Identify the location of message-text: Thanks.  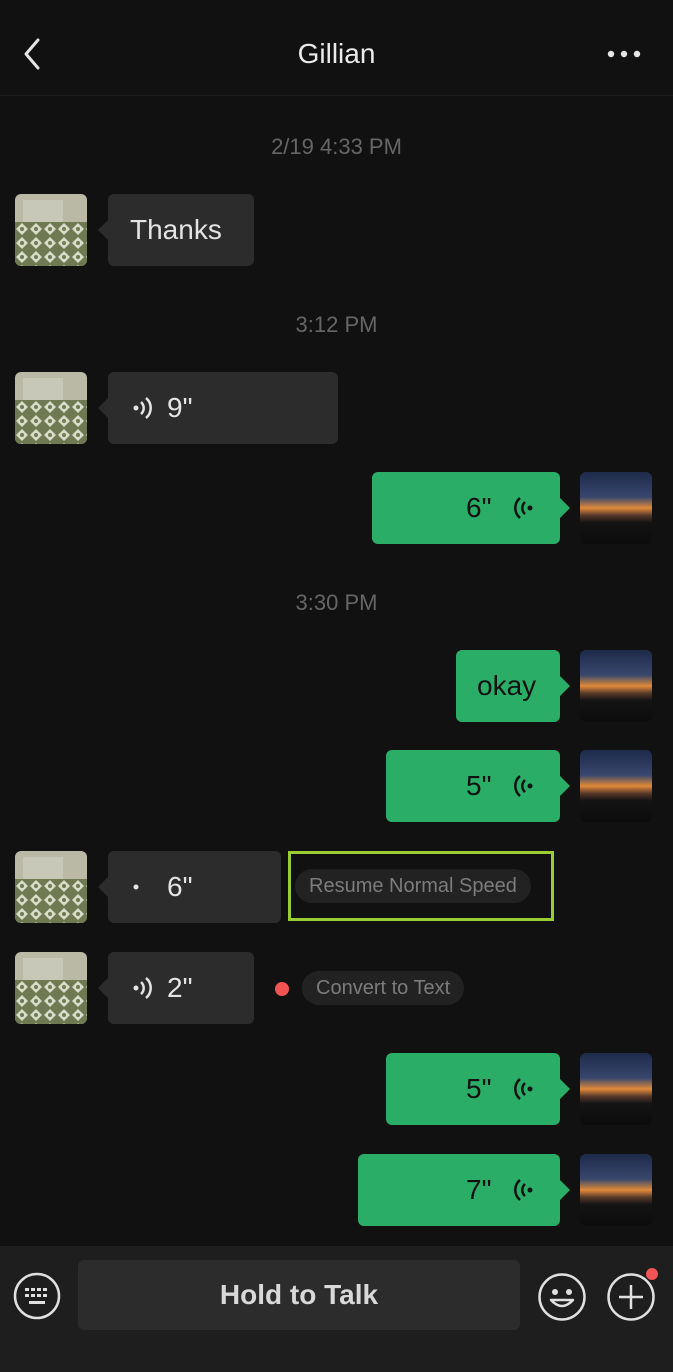
(176, 229).